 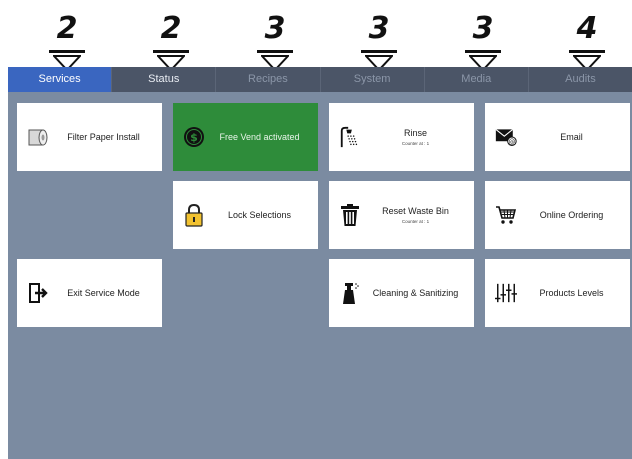 I want to click on exit-icon, so click(x=38, y=293).